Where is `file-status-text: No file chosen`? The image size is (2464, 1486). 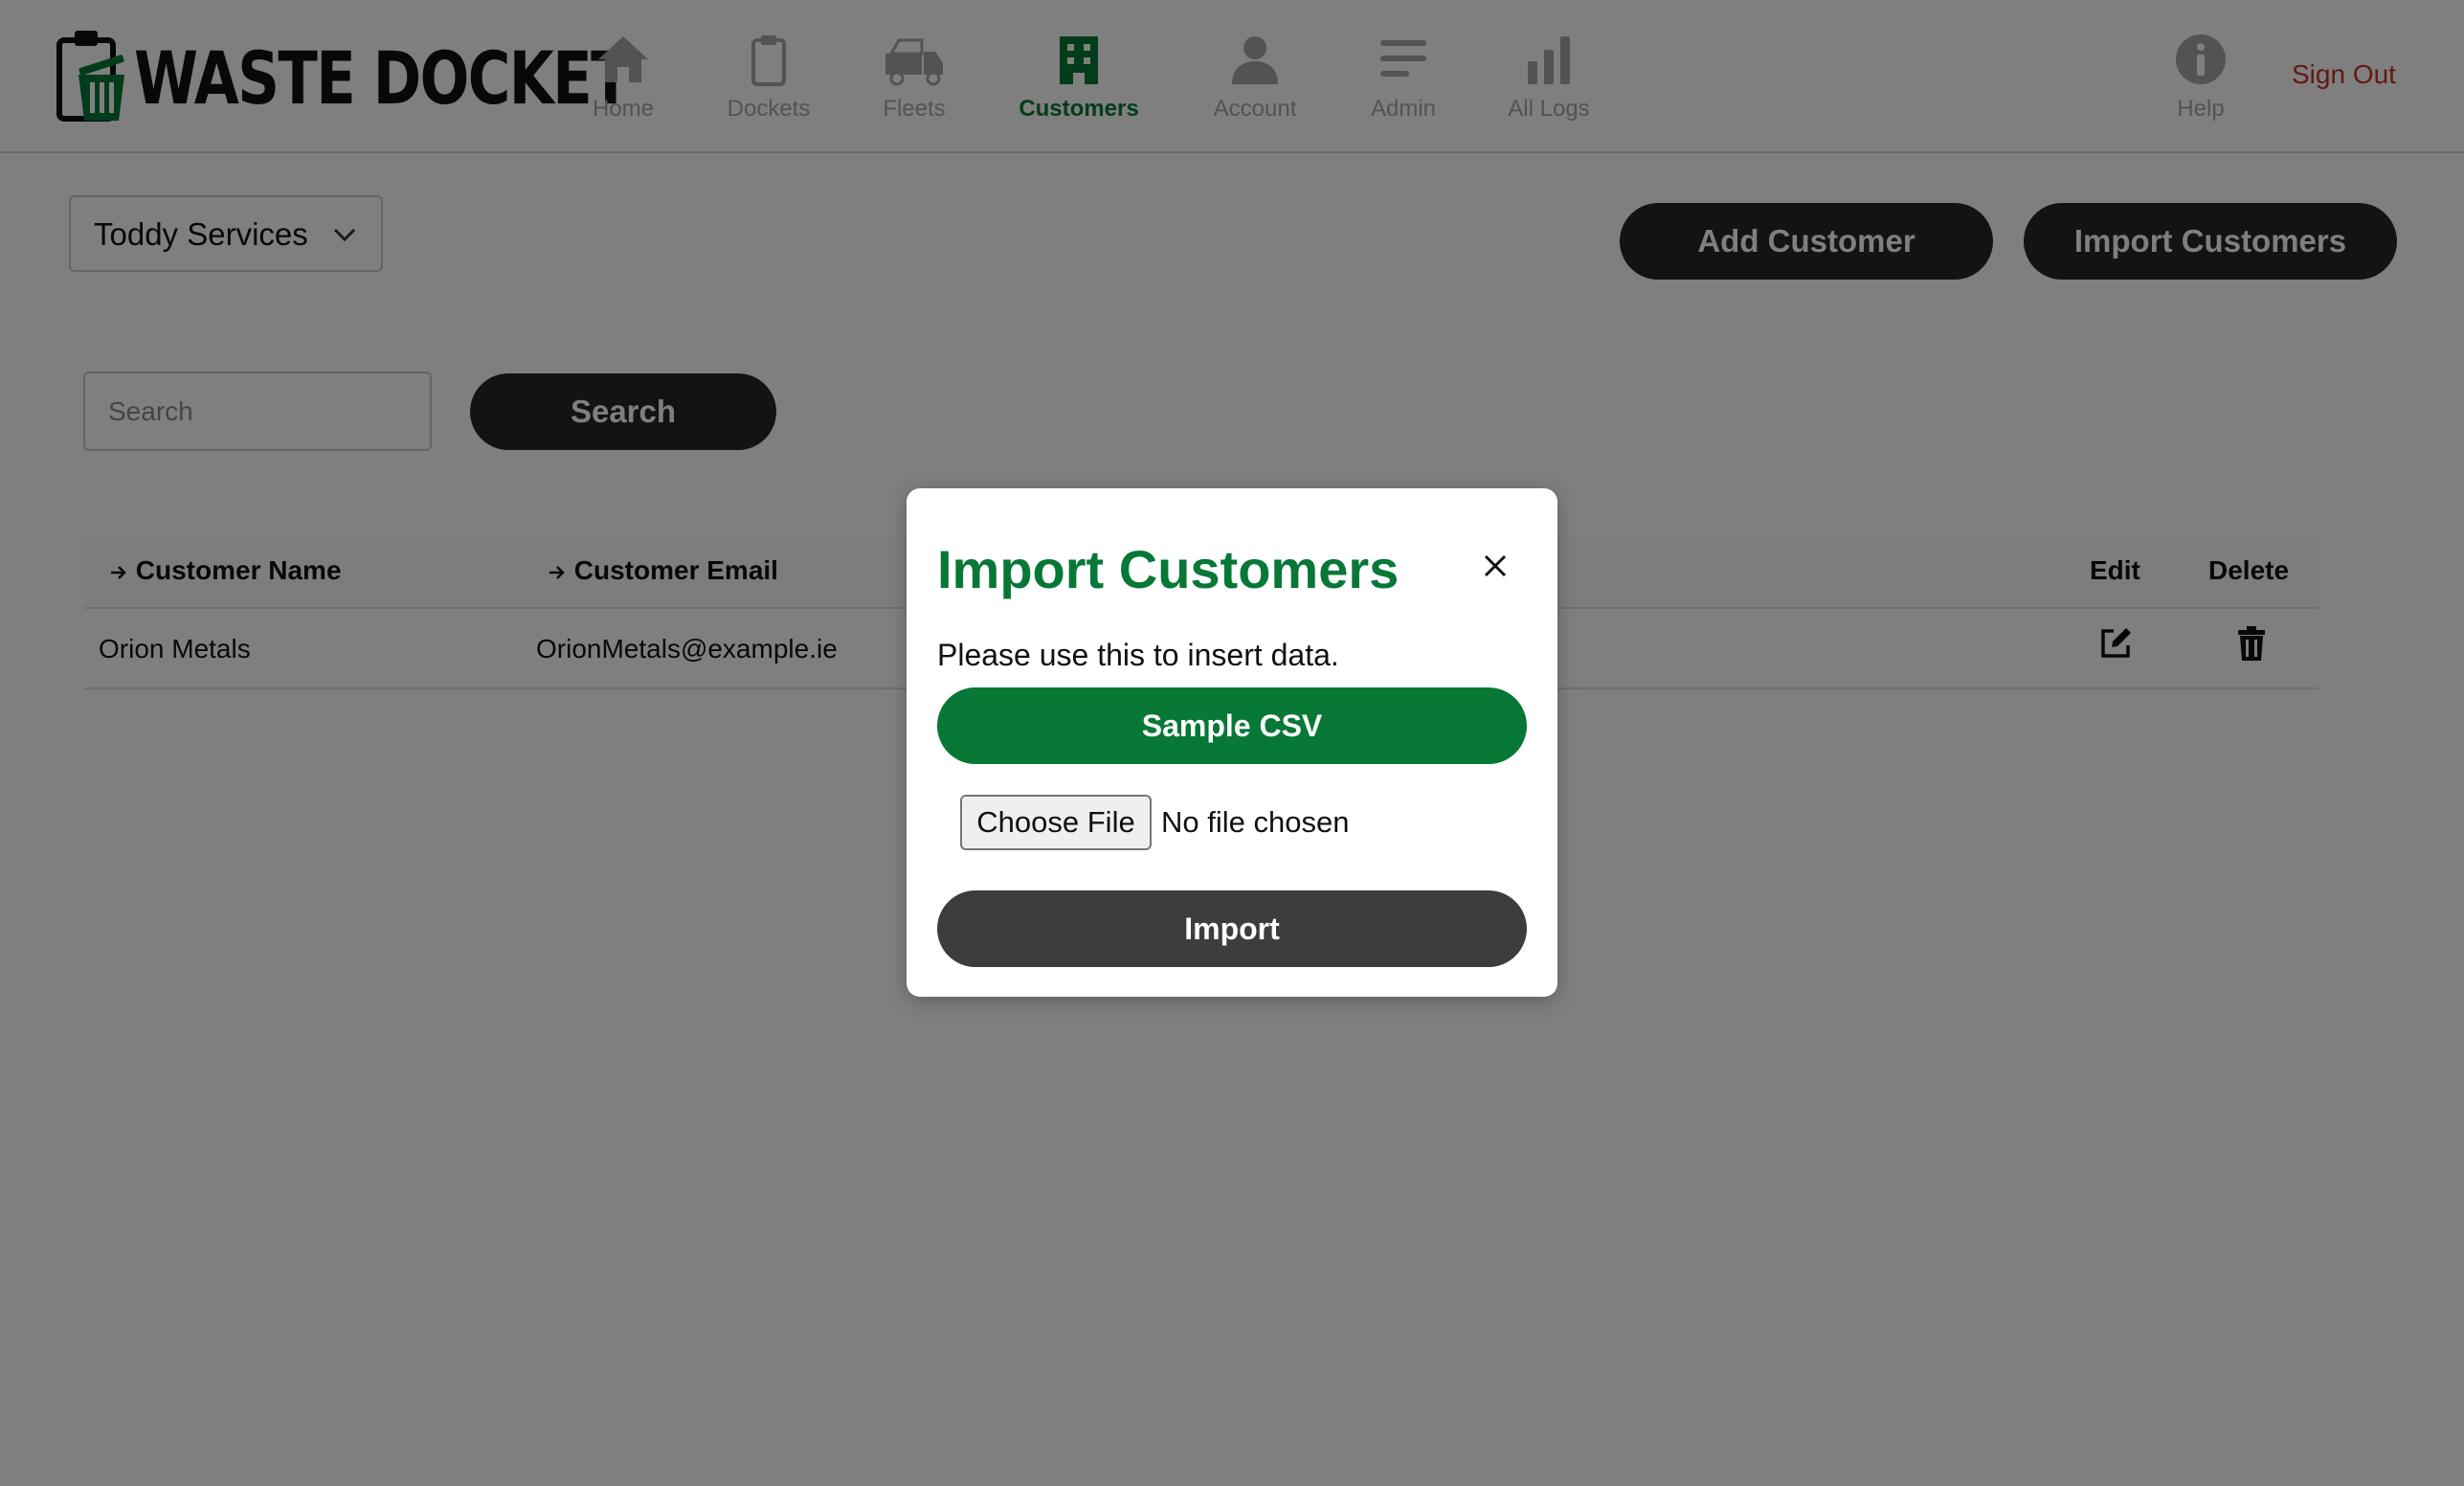
file-status-text: No file chosen is located at coordinates (1255, 822).